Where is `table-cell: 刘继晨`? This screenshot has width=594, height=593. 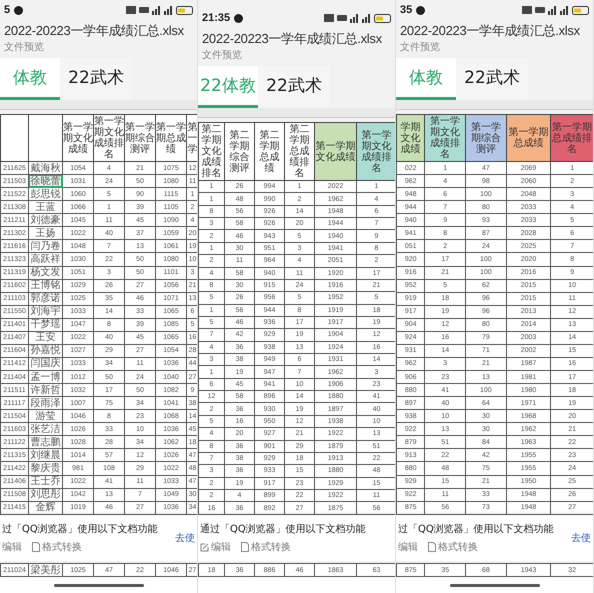
table-cell: 刘继晨 is located at coordinates (45, 455).